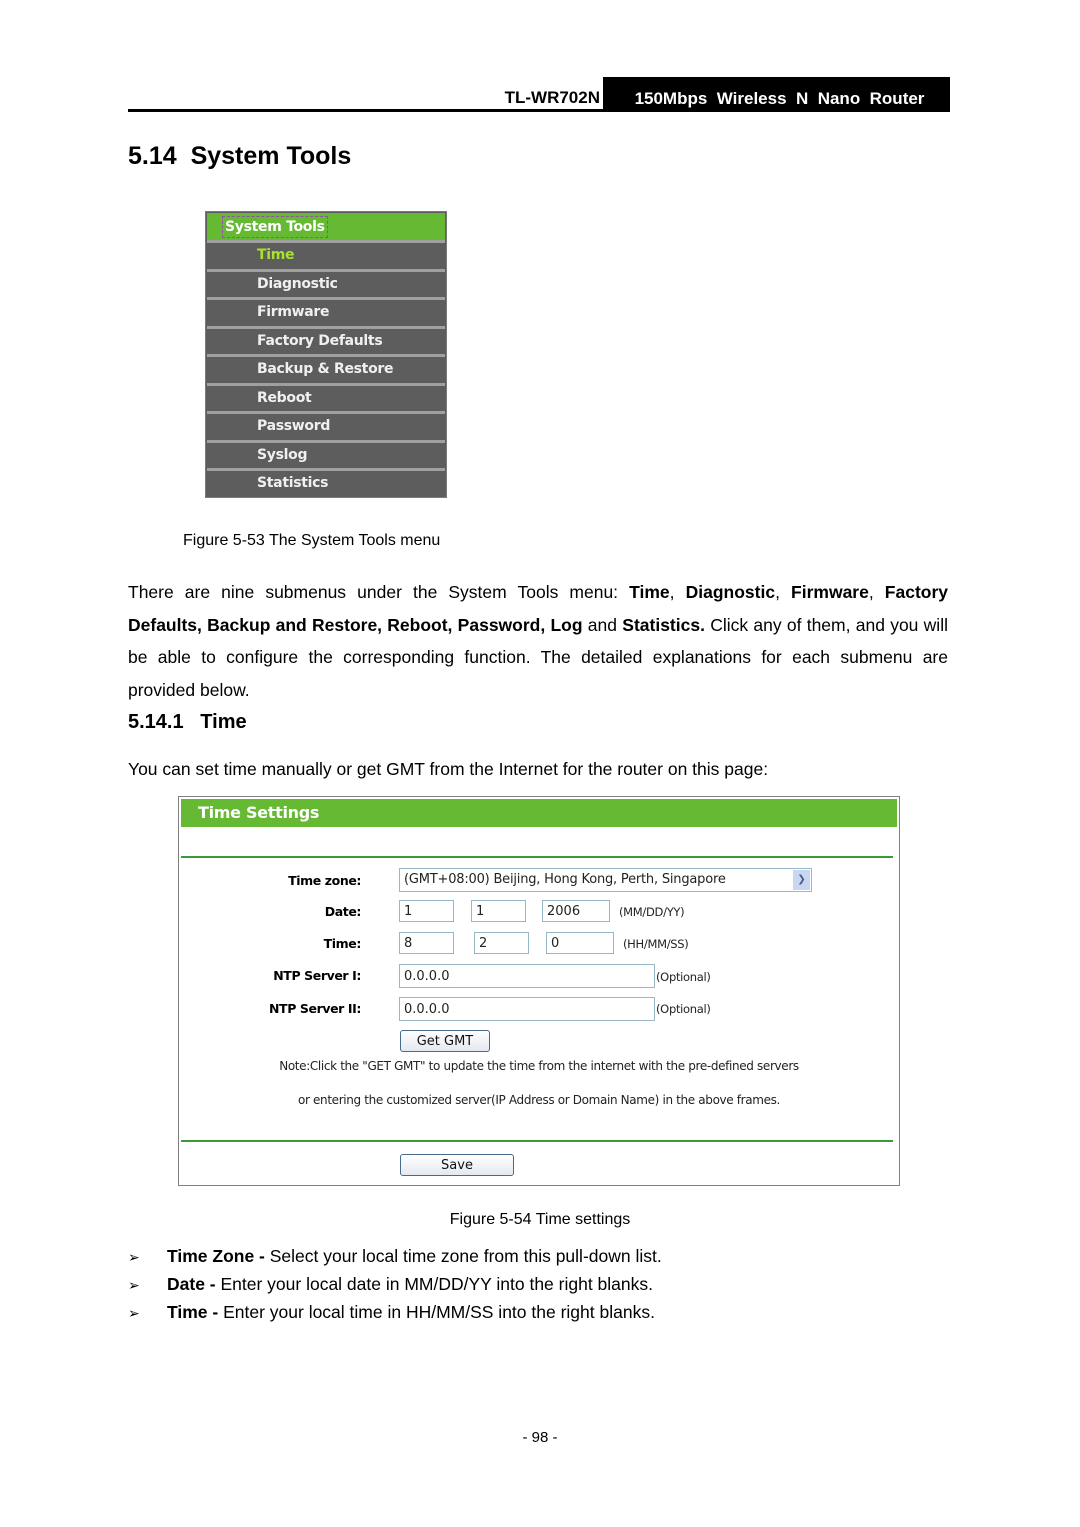  Describe the element at coordinates (195, 1312) in the screenshot. I see `bullet-term: Time -` at that location.